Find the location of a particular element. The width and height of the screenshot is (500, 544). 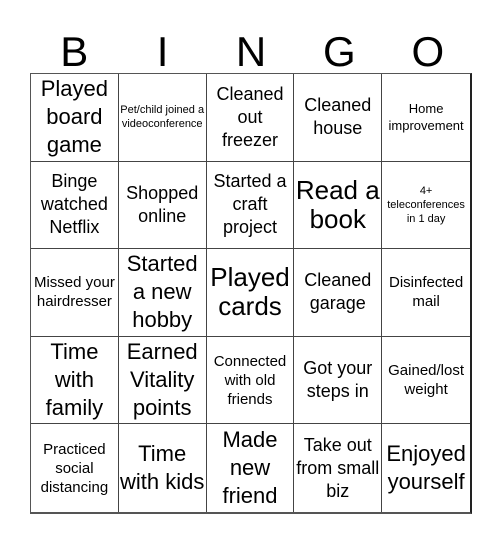

bingo-cell-label: Binge watched Netflix is located at coordinates (74, 204).